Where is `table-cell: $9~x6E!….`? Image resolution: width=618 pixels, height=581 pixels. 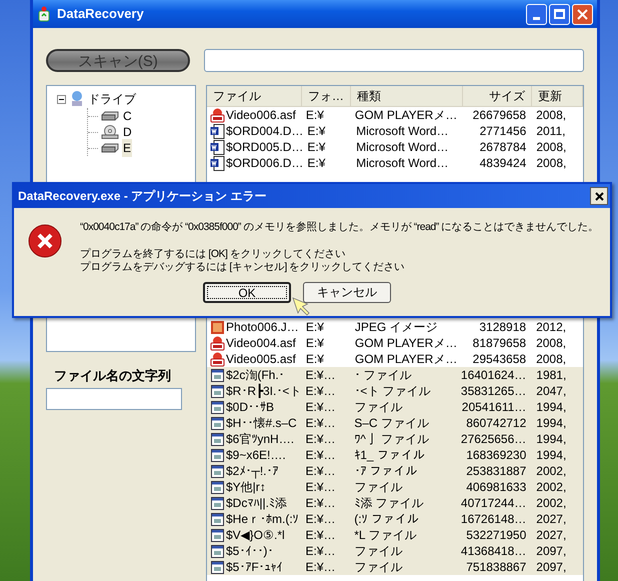
table-cell: $9~x6E!…. is located at coordinates (256, 455).